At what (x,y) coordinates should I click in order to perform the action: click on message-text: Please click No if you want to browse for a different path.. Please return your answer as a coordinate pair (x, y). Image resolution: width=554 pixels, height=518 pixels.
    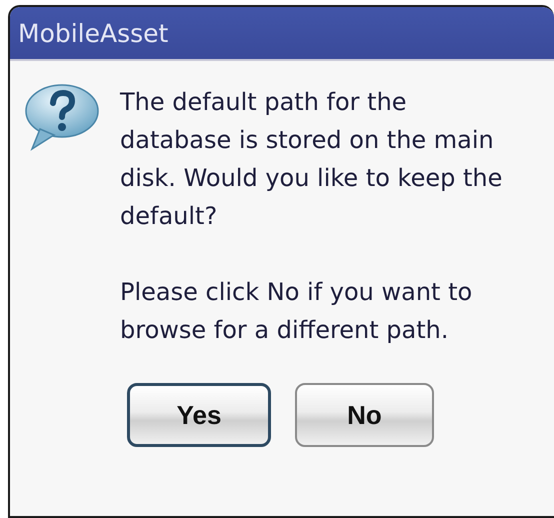
    Looking at the image, I should click on (297, 311).